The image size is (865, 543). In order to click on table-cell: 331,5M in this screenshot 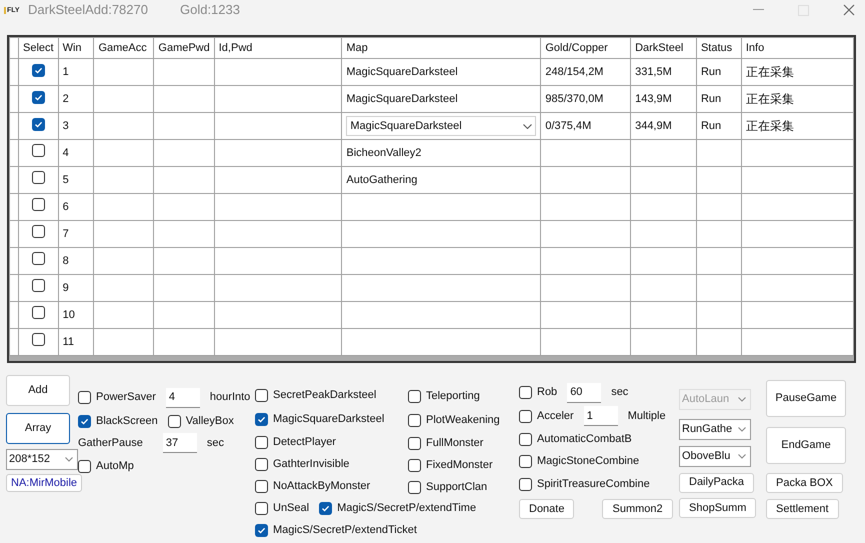, I will do `click(663, 72)`.